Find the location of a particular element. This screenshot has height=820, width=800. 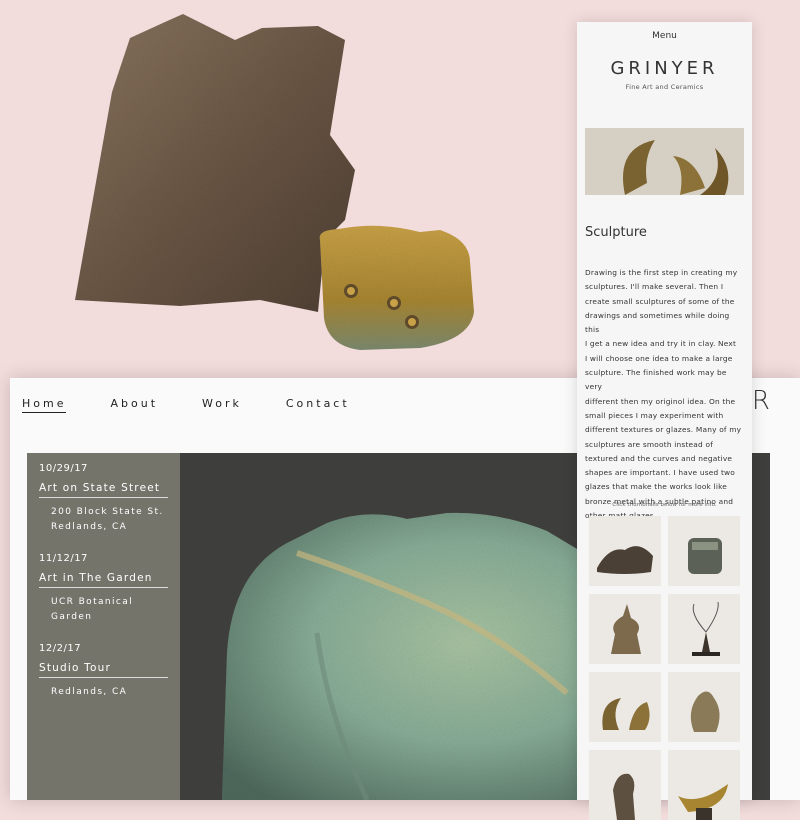

bronze-curve-sculpture-image is located at coordinates (664, 161).